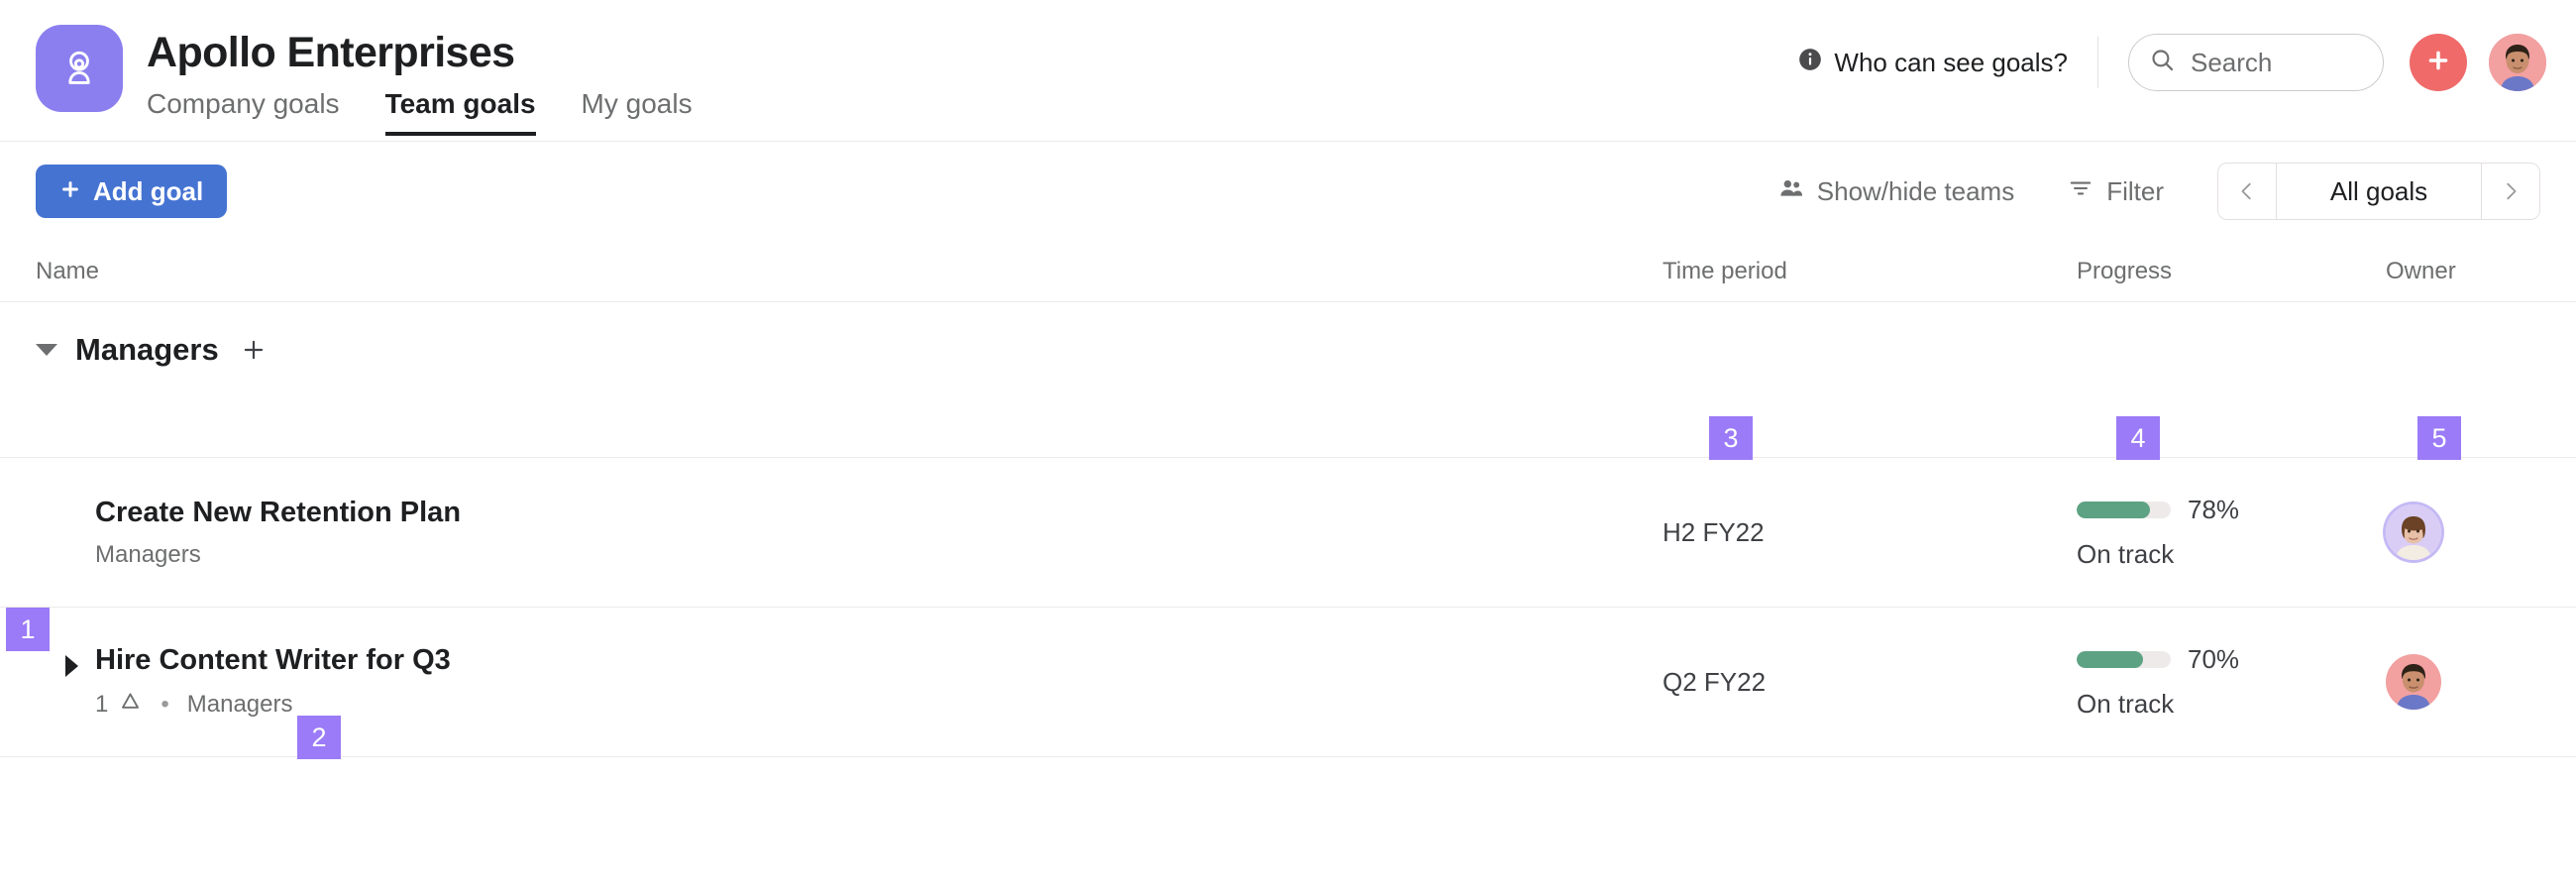  What do you see at coordinates (147, 349) in the screenshot?
I see `group-title: Managers` at bounding box center [147, 349].